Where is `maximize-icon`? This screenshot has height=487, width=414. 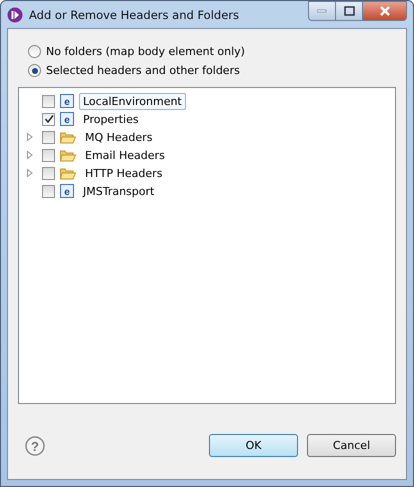
maximize-icon is located at coordinates (349, 11).